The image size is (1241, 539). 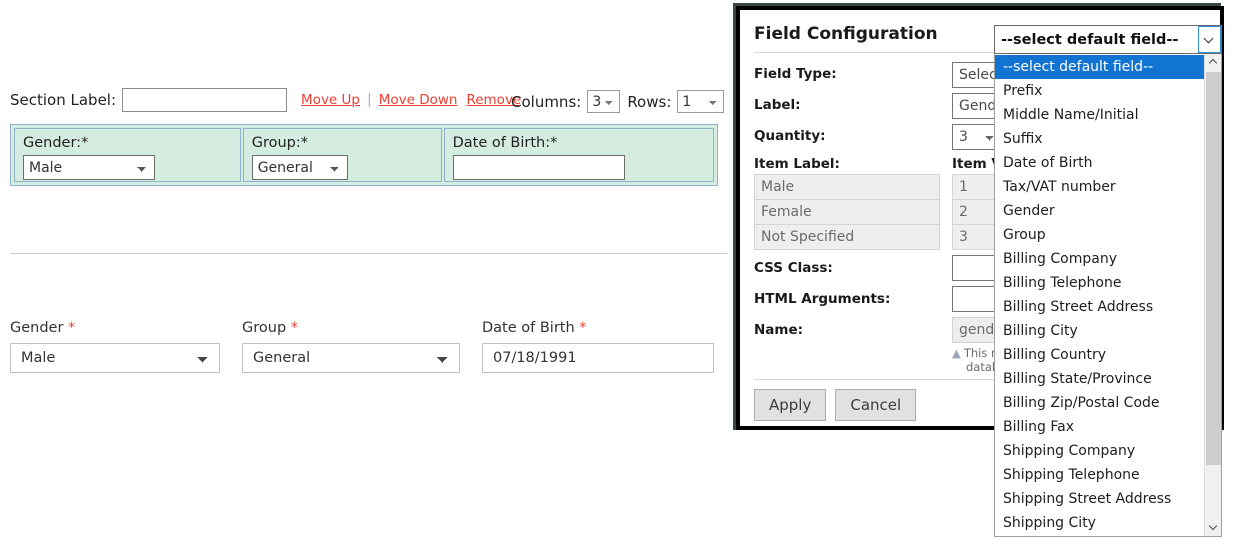 I want to click on preview-gender-label-text: Gender, so click(x=37, y=328).